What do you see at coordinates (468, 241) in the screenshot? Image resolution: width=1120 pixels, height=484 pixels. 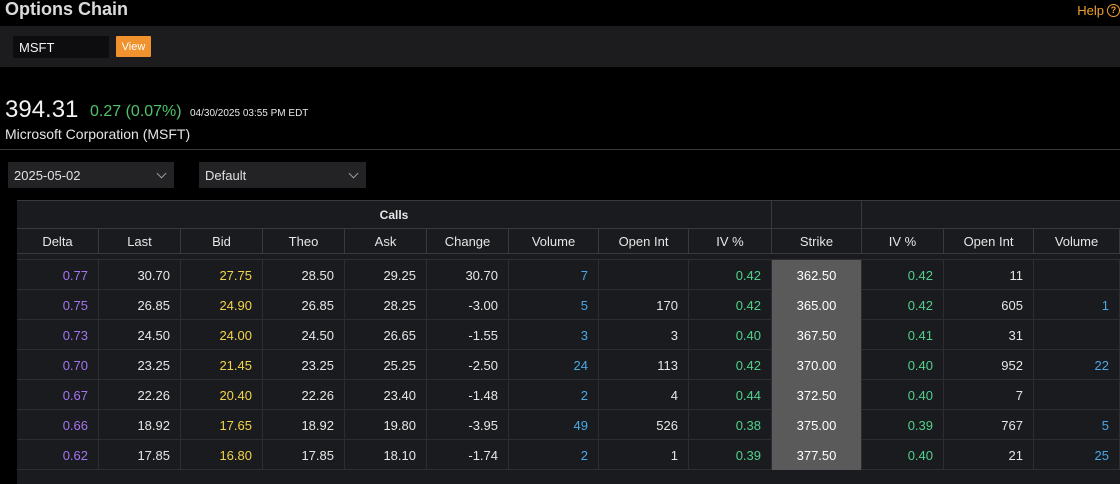 I see `column-header-change: Change` at bounding box center [468, 241].